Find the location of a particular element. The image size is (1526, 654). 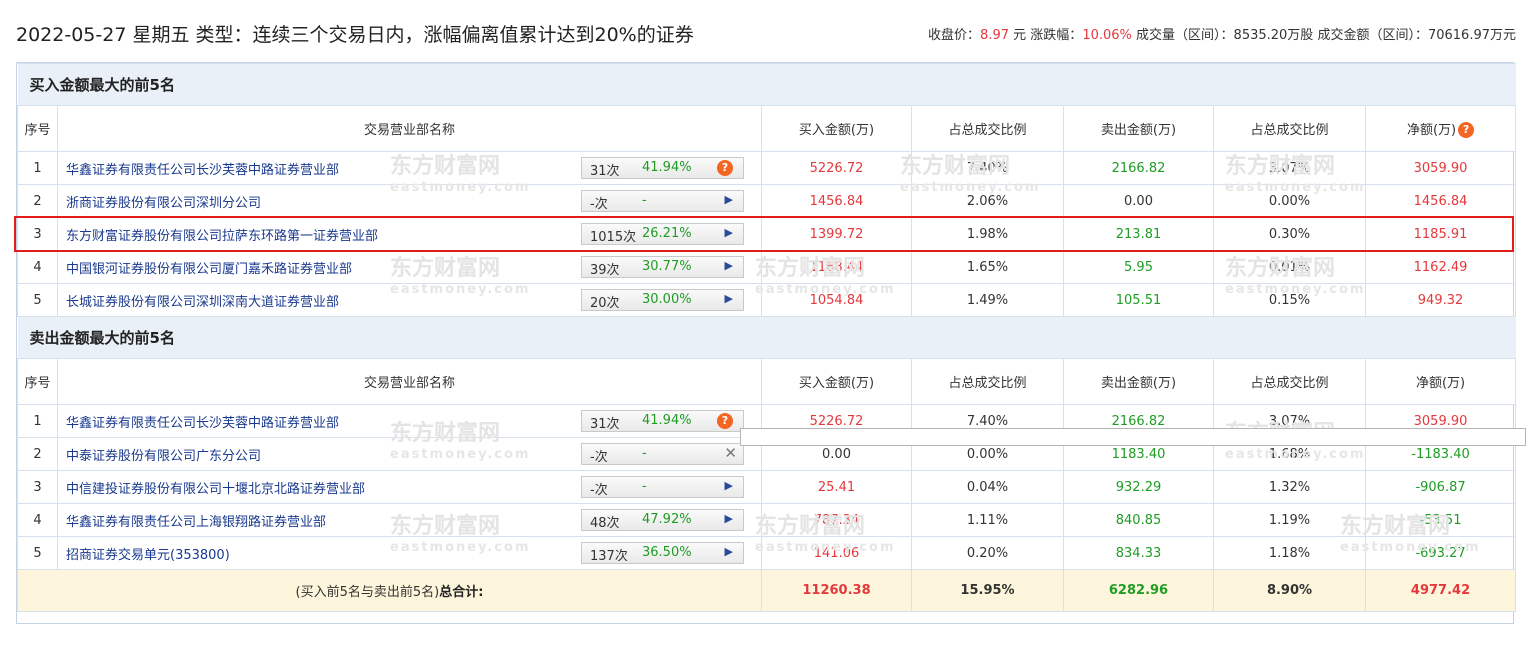

cell-buy: 141.06 is located at coordinates (836, 553).